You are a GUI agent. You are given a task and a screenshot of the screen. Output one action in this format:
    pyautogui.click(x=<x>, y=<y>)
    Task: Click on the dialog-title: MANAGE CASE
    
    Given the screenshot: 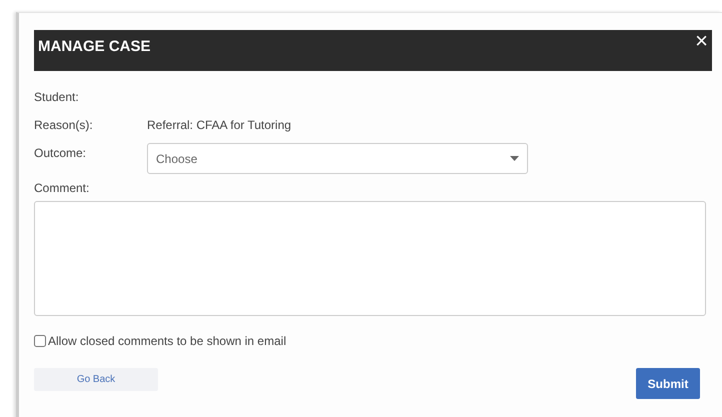 What is the action you would take?
    pyautogui.click(x=94, y=46)
    